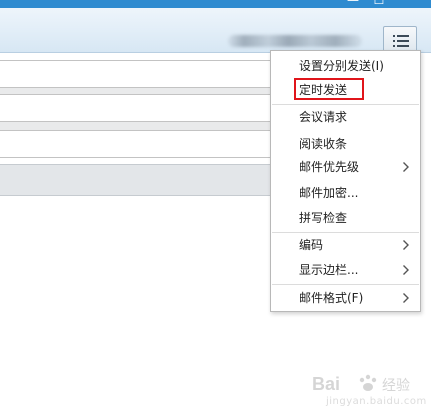 The height and width of the screenshot is (419, 431). I want to click on maximize-button: ☐, so click(379, 3).